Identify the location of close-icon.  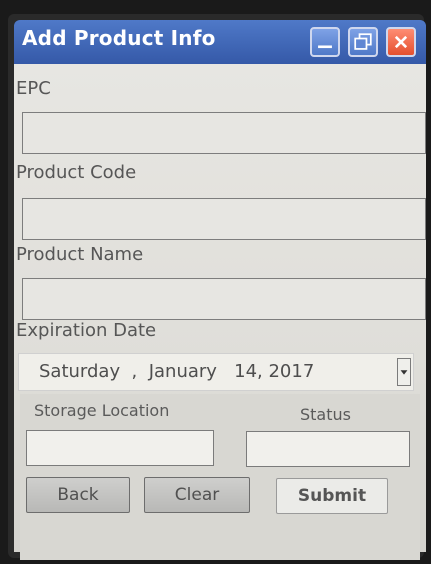
(401, 42).